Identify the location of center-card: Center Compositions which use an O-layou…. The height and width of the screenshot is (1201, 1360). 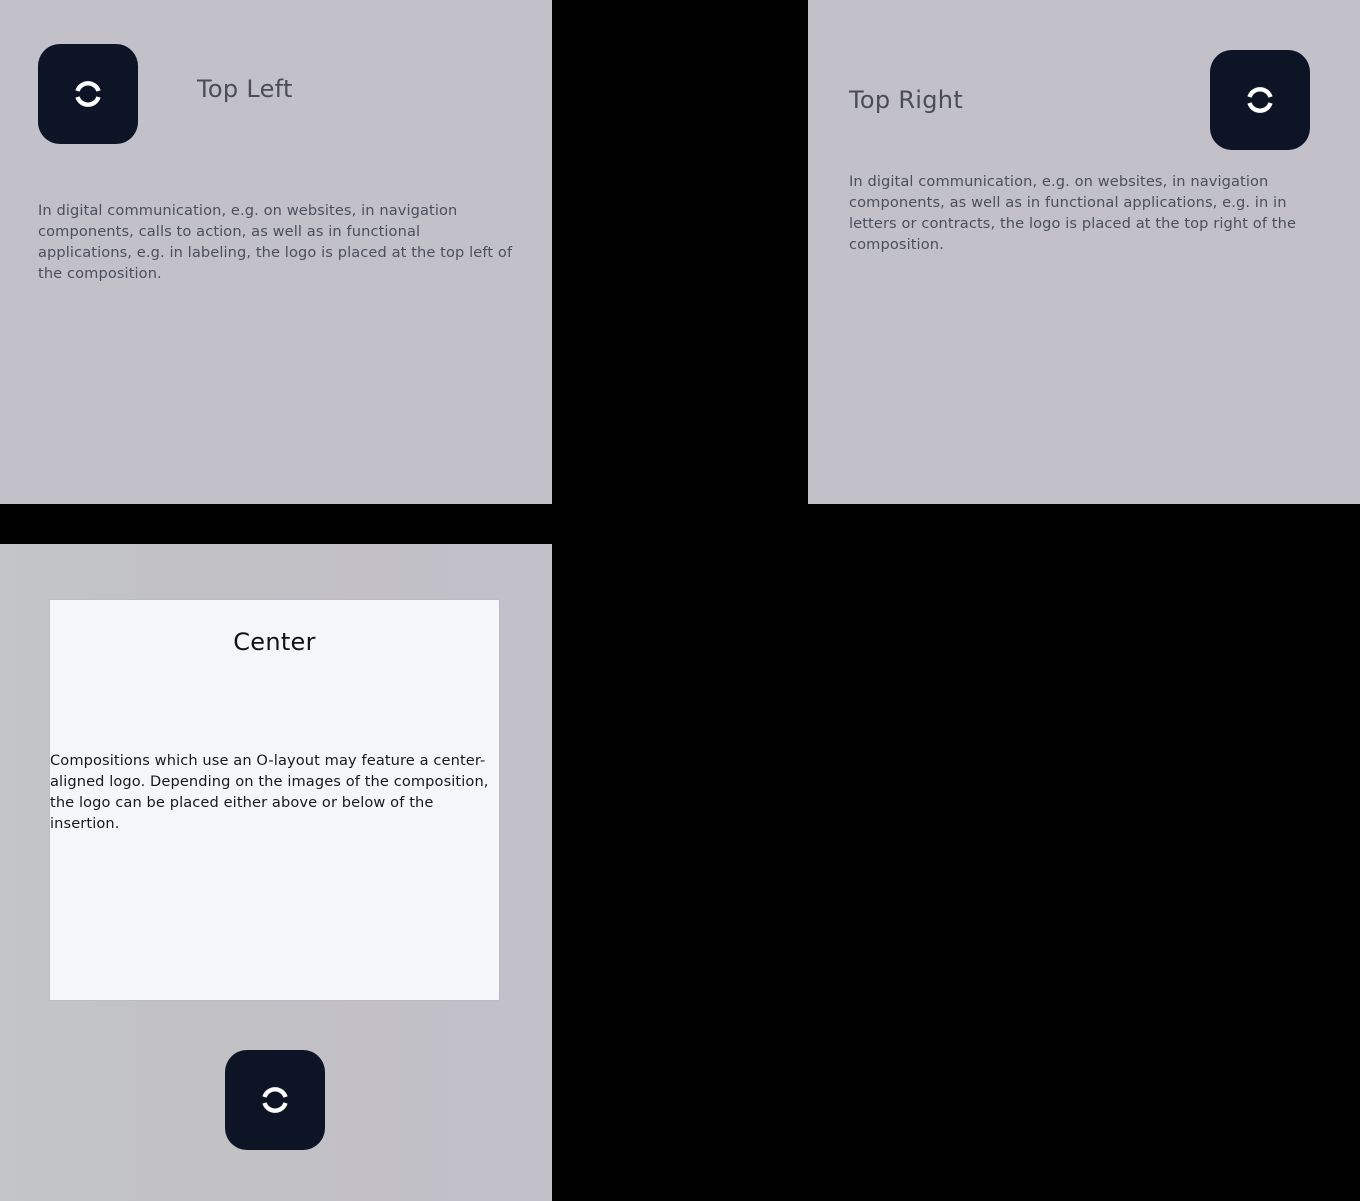
(274, 800).